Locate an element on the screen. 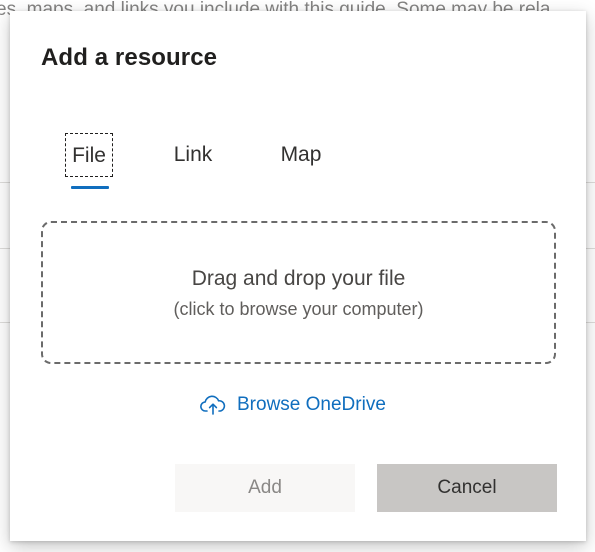 Image resolution: width=595 pixels, height=552 pixels. browse-onedrive-label: Browse OneDrive is located at coordinates (311, 404).